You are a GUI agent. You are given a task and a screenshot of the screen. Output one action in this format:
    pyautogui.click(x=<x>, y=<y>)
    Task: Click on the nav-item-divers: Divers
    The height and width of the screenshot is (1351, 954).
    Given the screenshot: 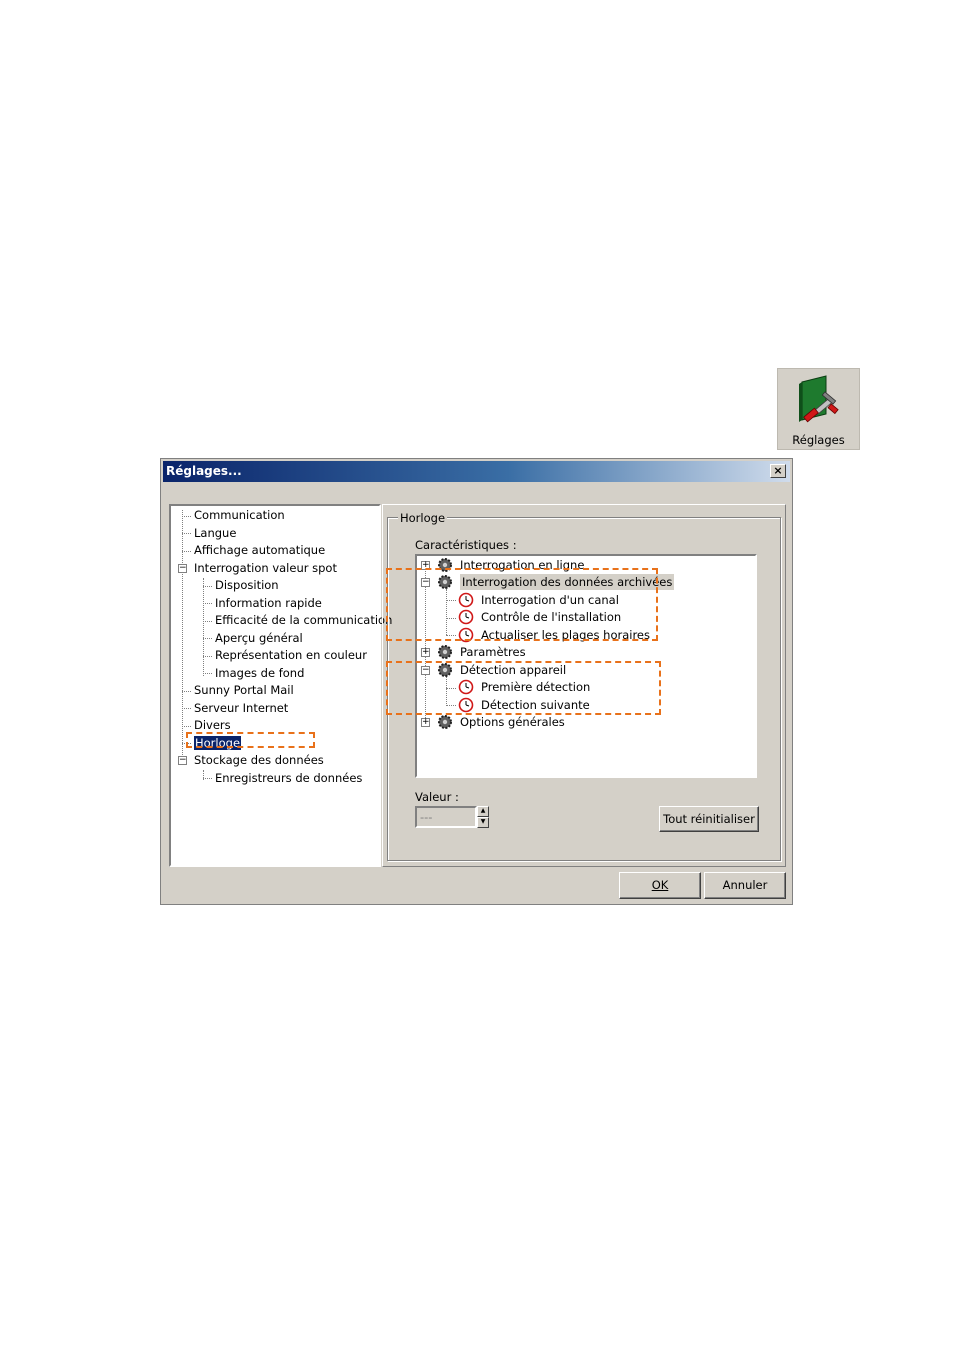 What is the action you would take?
    pyautogui.click(x=212, y=725)
    